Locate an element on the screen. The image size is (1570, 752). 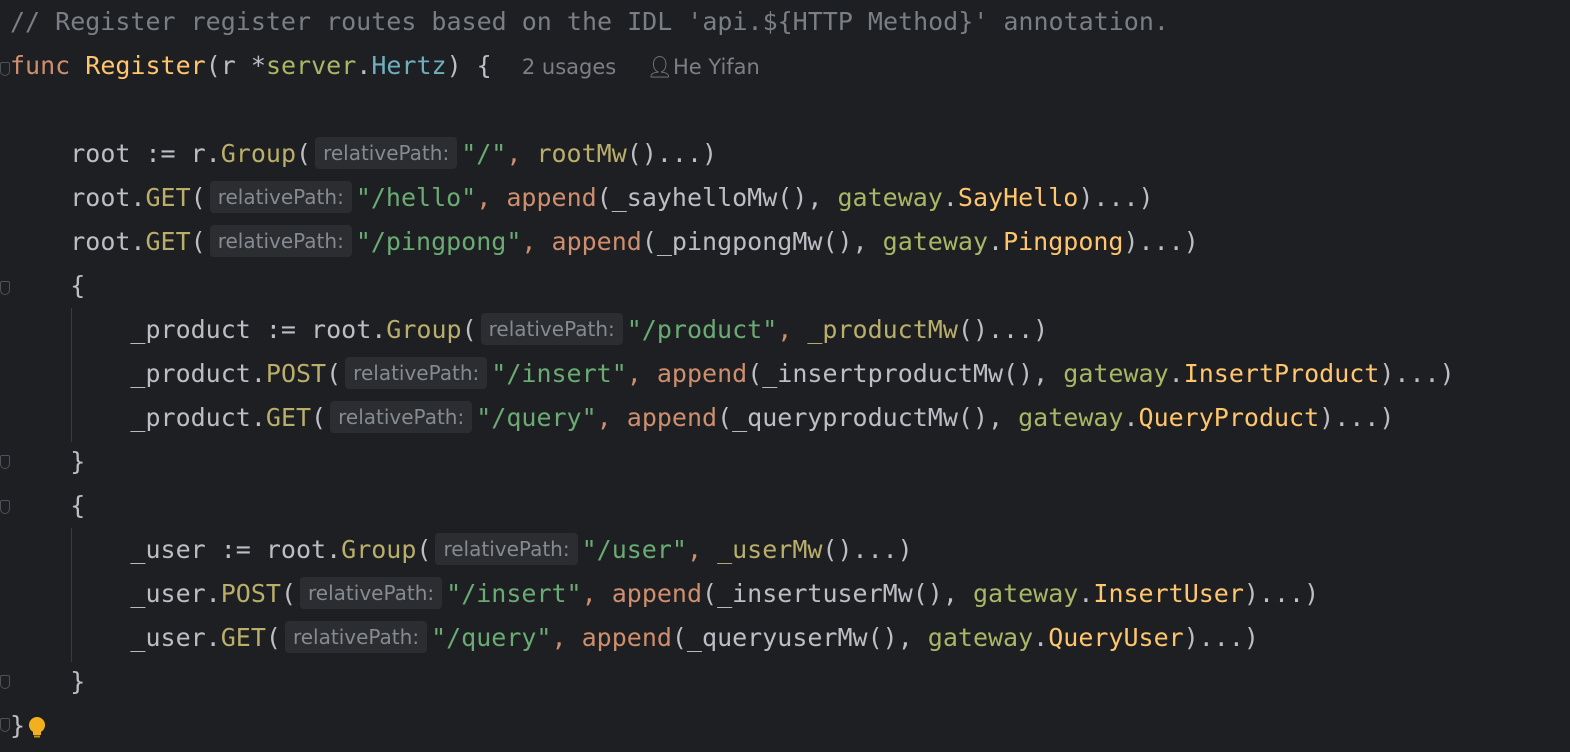
handler-name: Pingpong is located at coordinates (1063, 241).